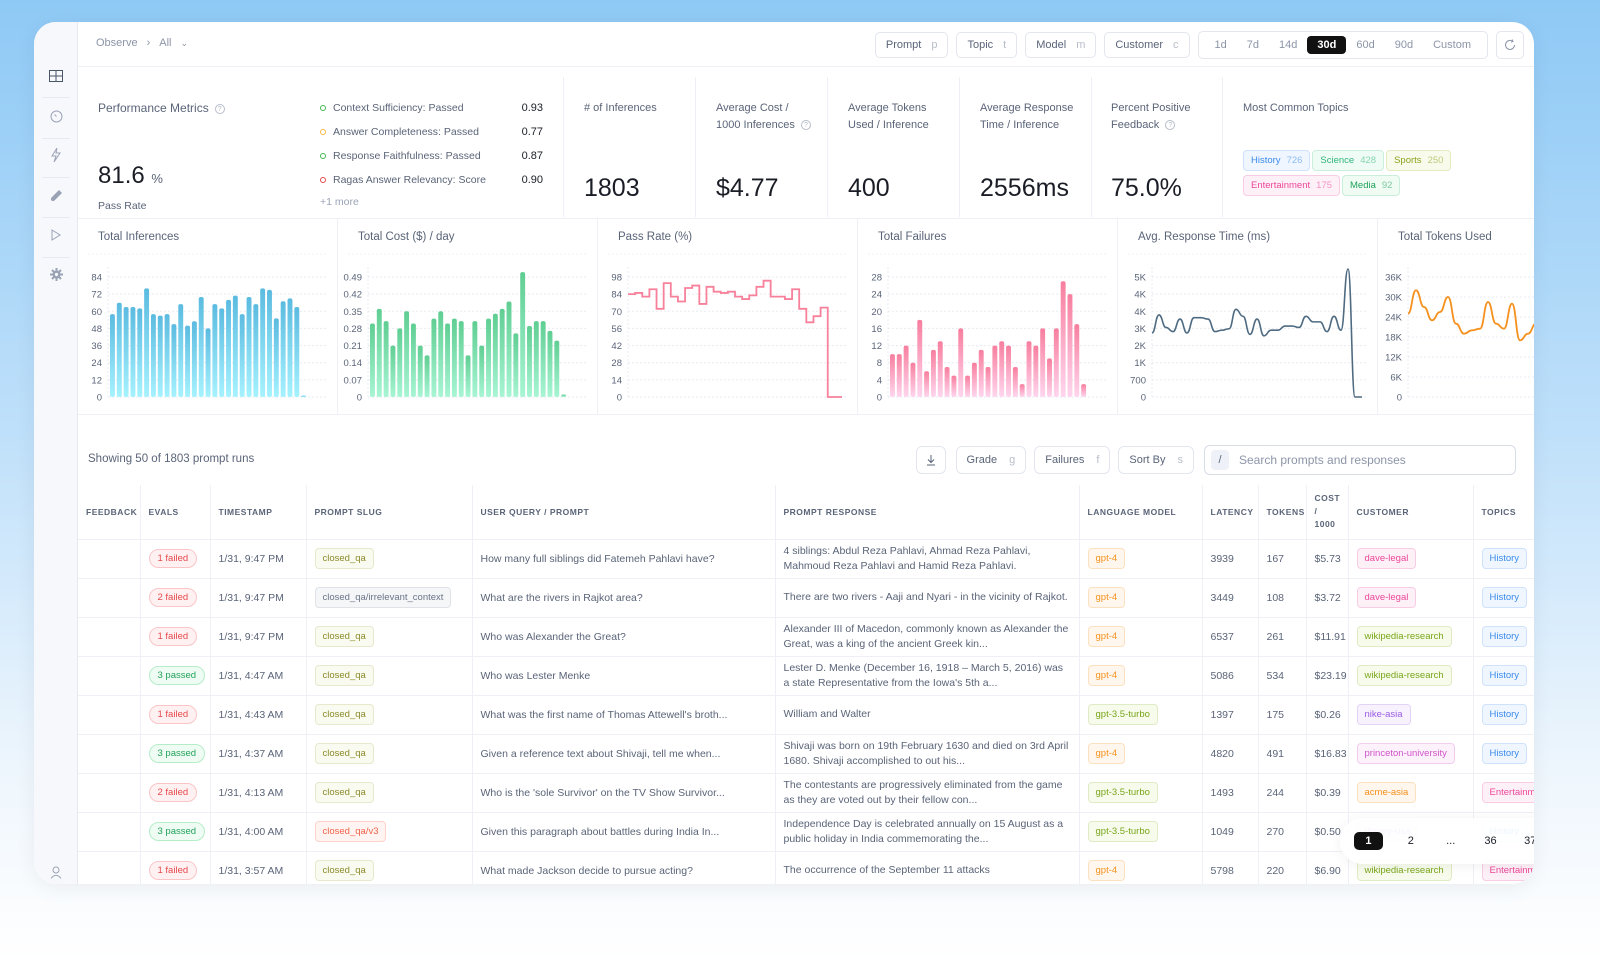  What do you see at coordinates (1411, 841) in the screenshot?
I see `page-2-button: 2` at bounding box center [1411, 841].